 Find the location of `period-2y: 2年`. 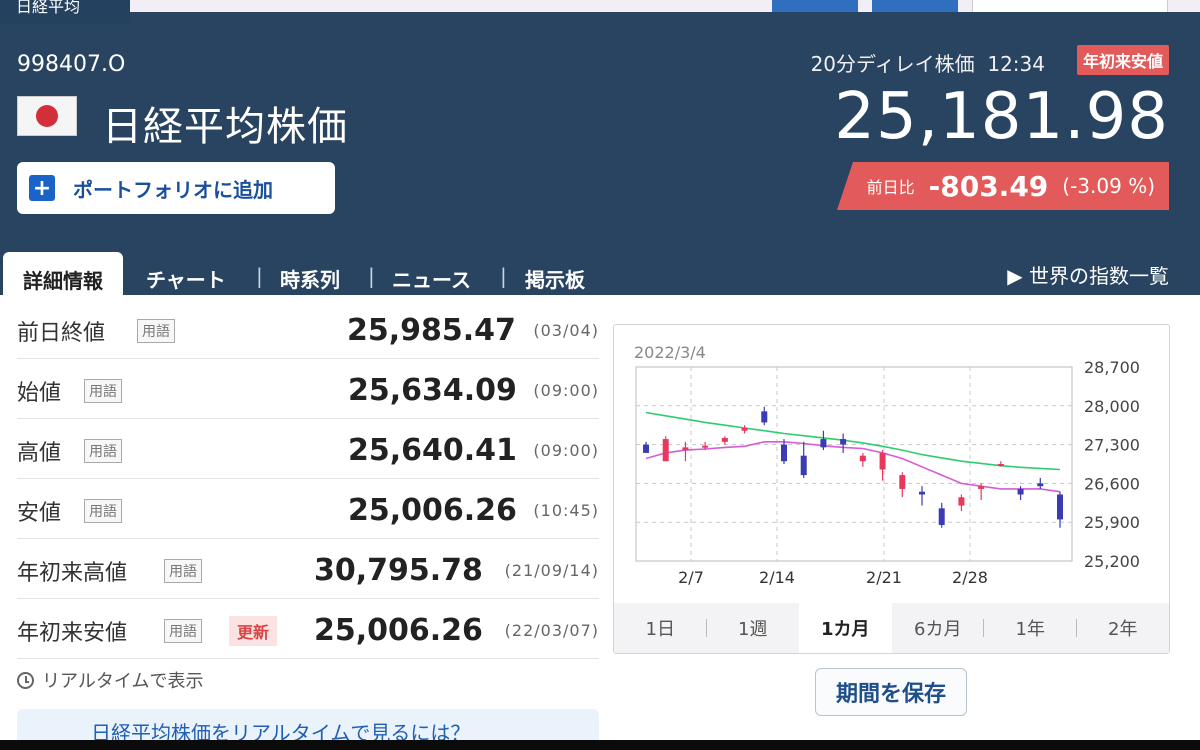

period-2y: 2年 is located at coordinates (1123, 628).